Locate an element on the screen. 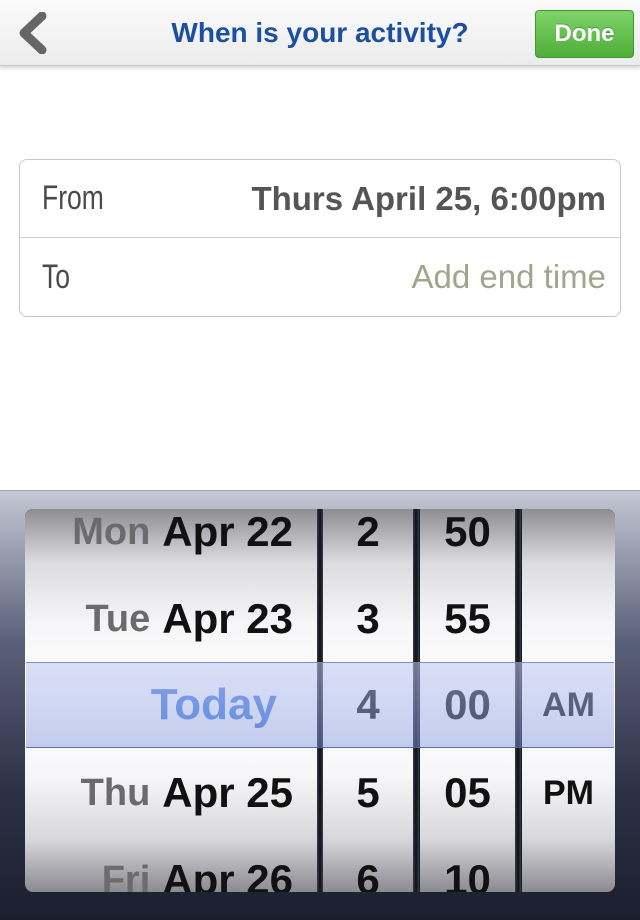 The height and width of the screenshot is (920, 640). hour-wheel: 2 3 4 5 6 is located at coordinates (368, 700).